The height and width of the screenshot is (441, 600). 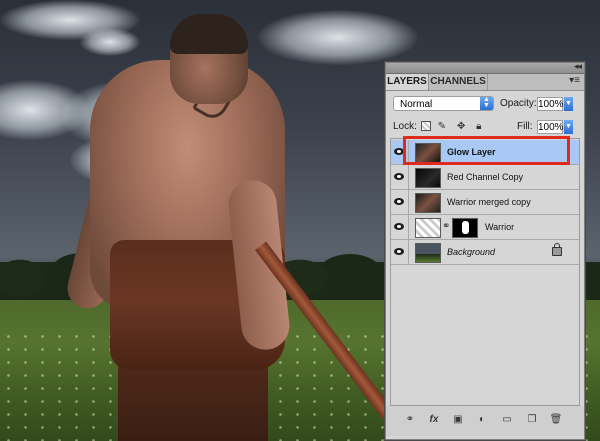 I want to click on layer-row-warrior: ⚭ Warrior, so click(x=485, y=227).